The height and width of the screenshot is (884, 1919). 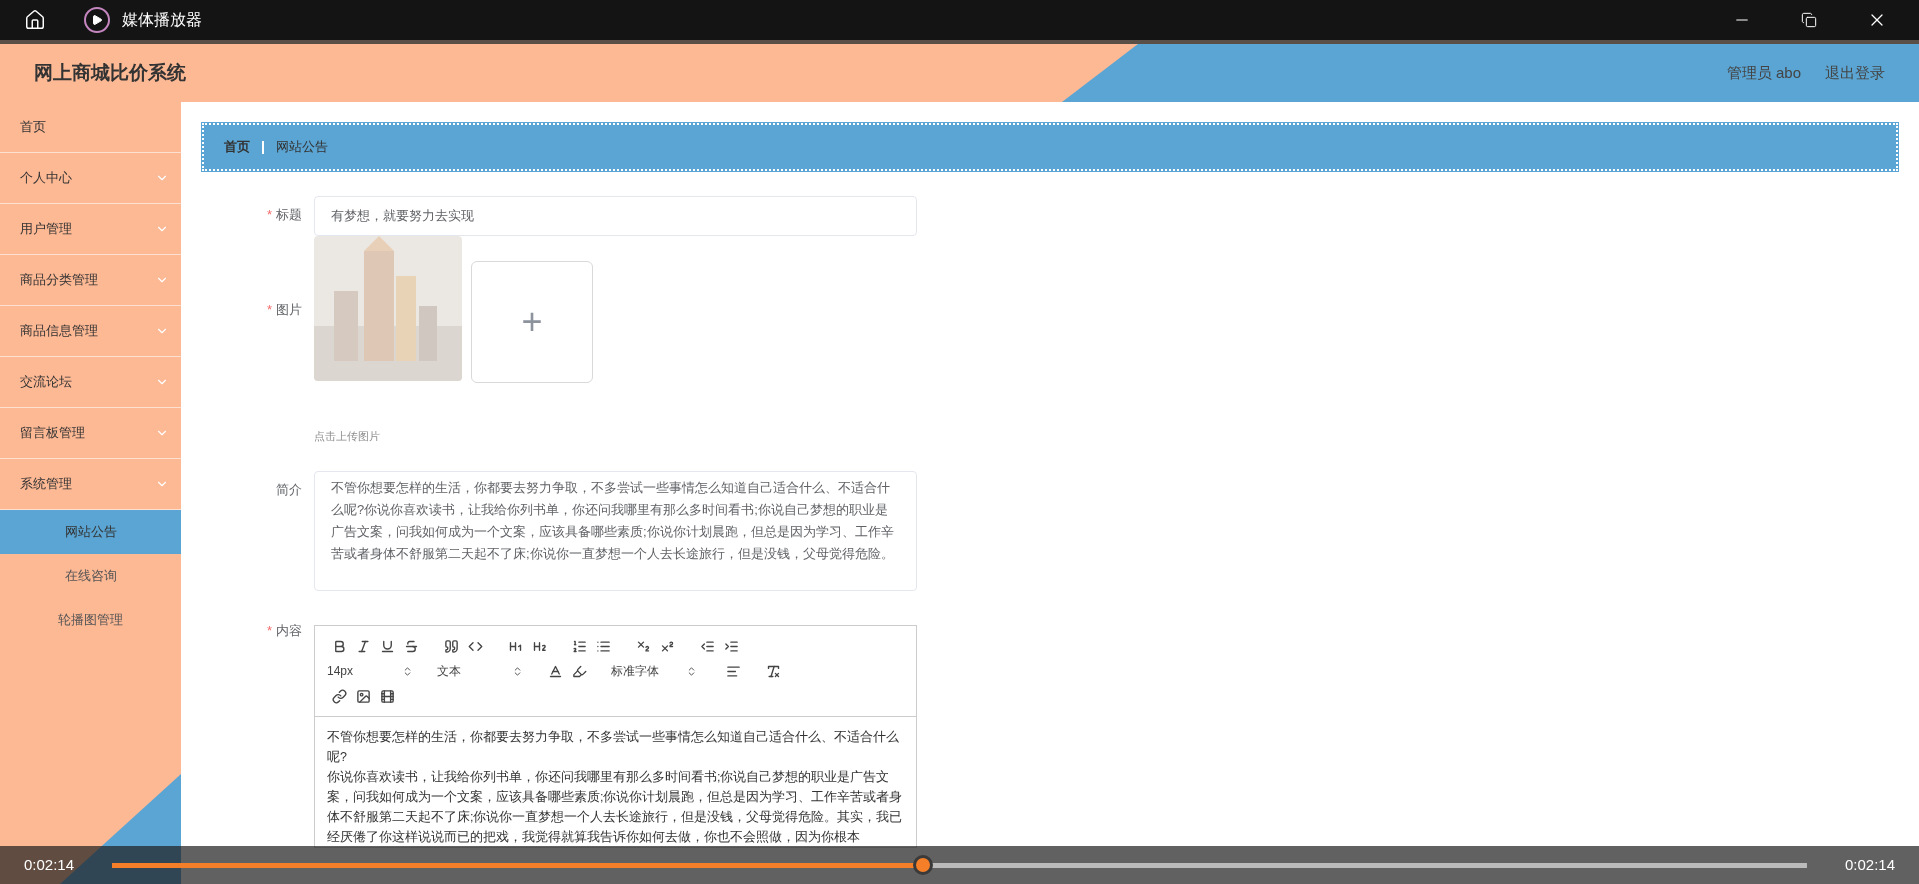 What do you see at coordinates (579, 671) in the screenshot?
I see `highlight-icon` at bounding box center [579, 671].